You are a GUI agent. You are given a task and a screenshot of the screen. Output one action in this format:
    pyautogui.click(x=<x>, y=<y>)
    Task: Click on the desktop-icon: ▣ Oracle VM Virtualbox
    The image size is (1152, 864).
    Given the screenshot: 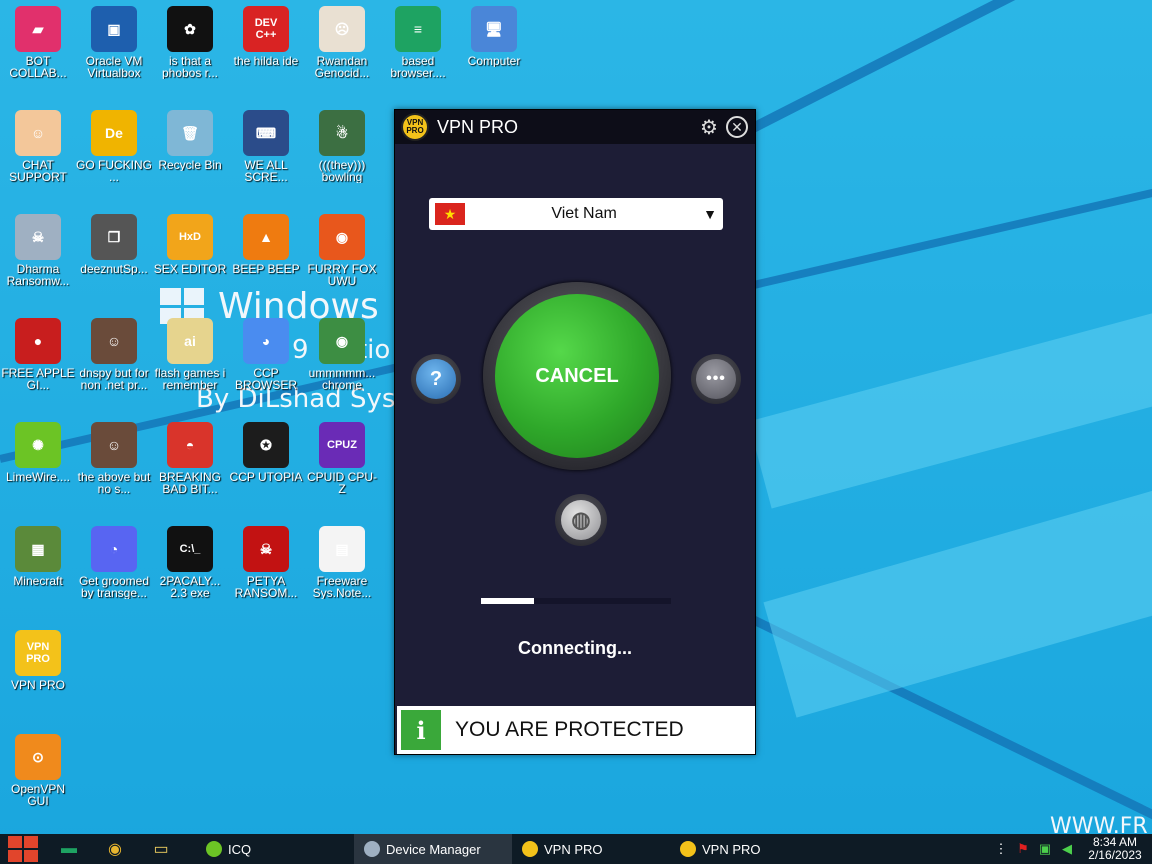 What is the action you would take?
    pyautogui.click(x=114, y=42)
    